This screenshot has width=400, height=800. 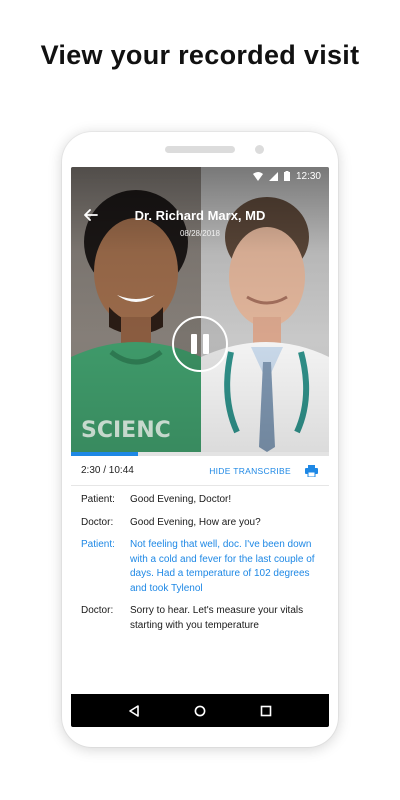 I want to click on transcript-text: Good Evening, Doctor!, so click(x=181, y=499).